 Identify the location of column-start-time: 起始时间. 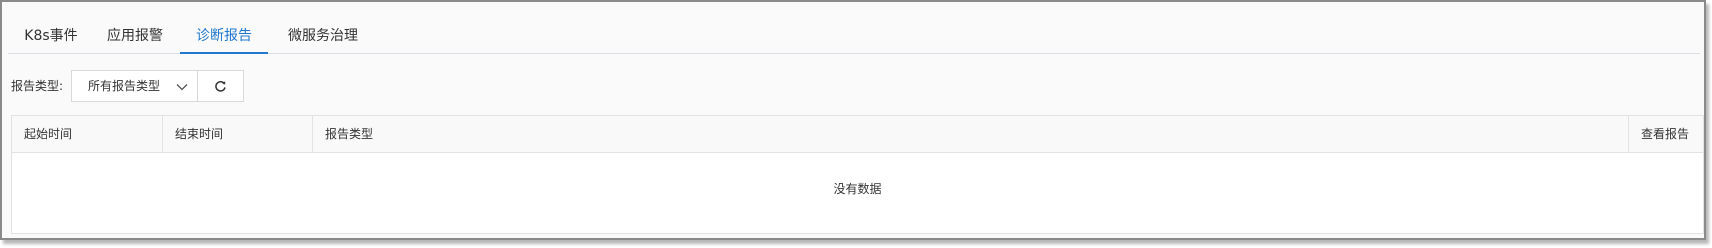
(48, 134).